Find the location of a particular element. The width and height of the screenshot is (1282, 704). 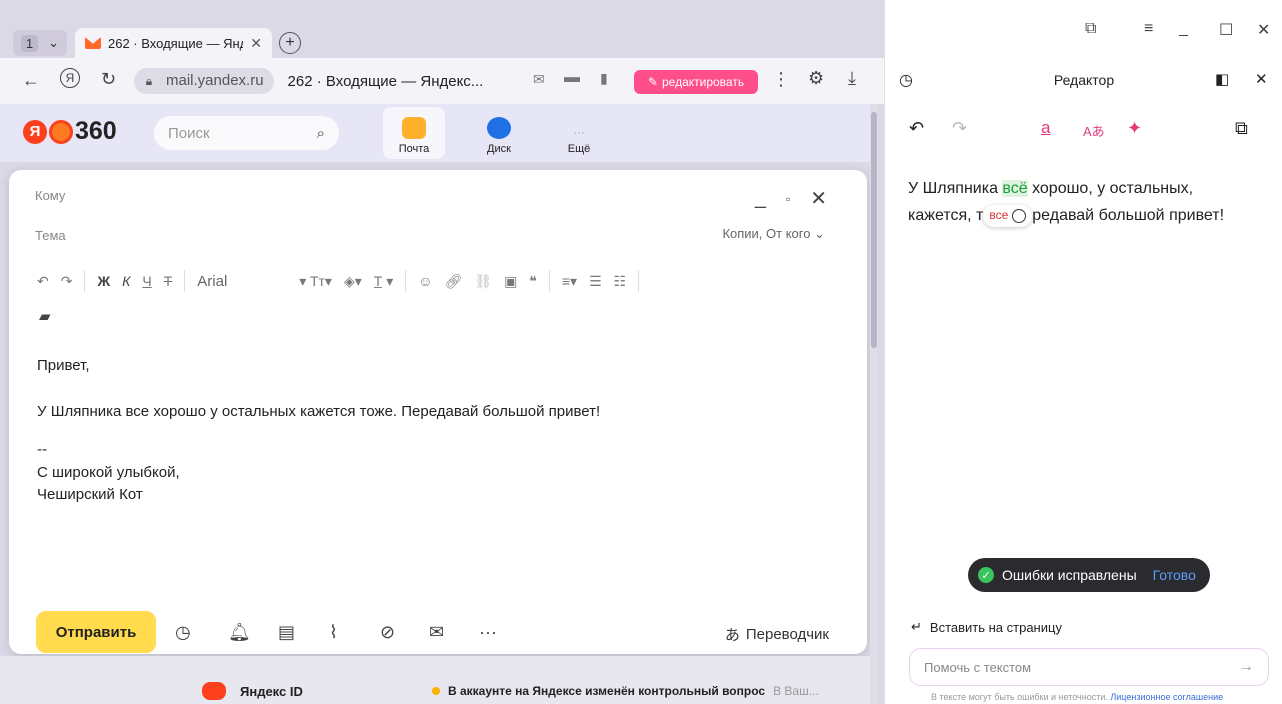

close-panel-icon: ✕ is located at coordinates (1261, 79).